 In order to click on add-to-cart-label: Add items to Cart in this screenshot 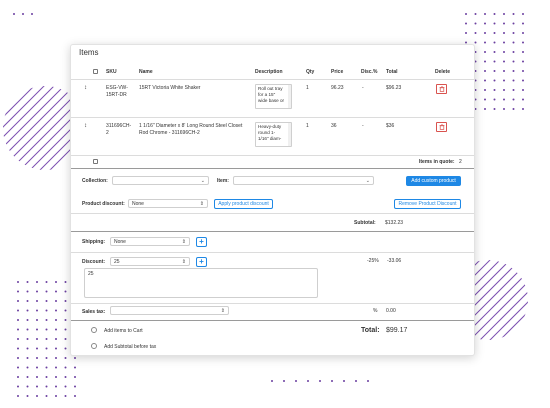, I will do `click(123, 331)`.